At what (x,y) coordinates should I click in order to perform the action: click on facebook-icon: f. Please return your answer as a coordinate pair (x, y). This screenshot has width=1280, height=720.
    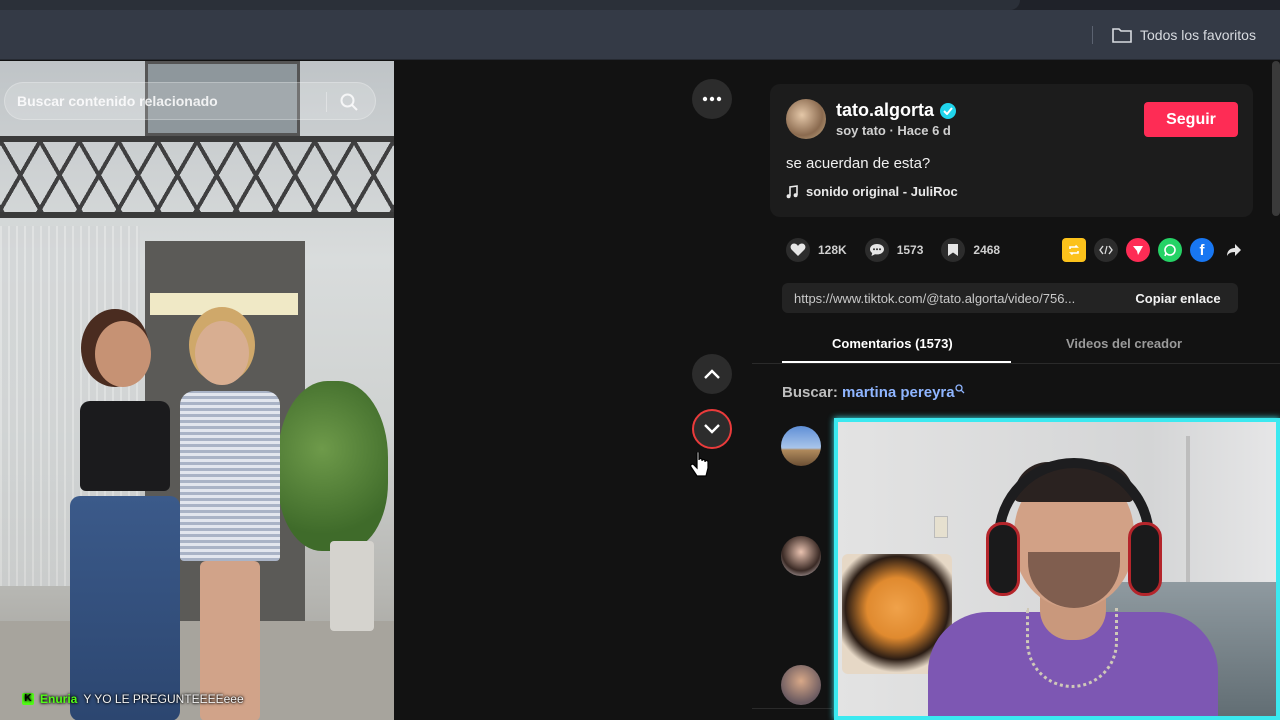
    Looking at the image, I should click on (1202, 250).